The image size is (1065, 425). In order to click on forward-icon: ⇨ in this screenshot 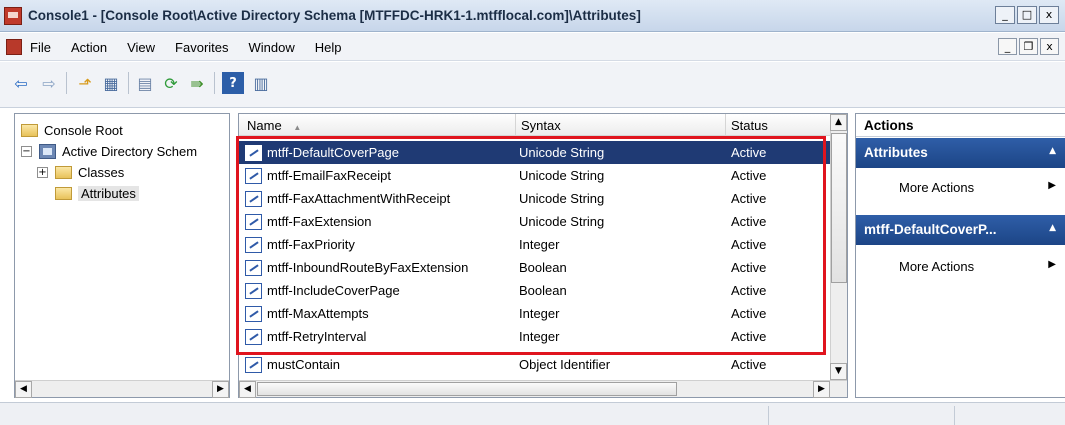, I will do `click(49, 83)`.